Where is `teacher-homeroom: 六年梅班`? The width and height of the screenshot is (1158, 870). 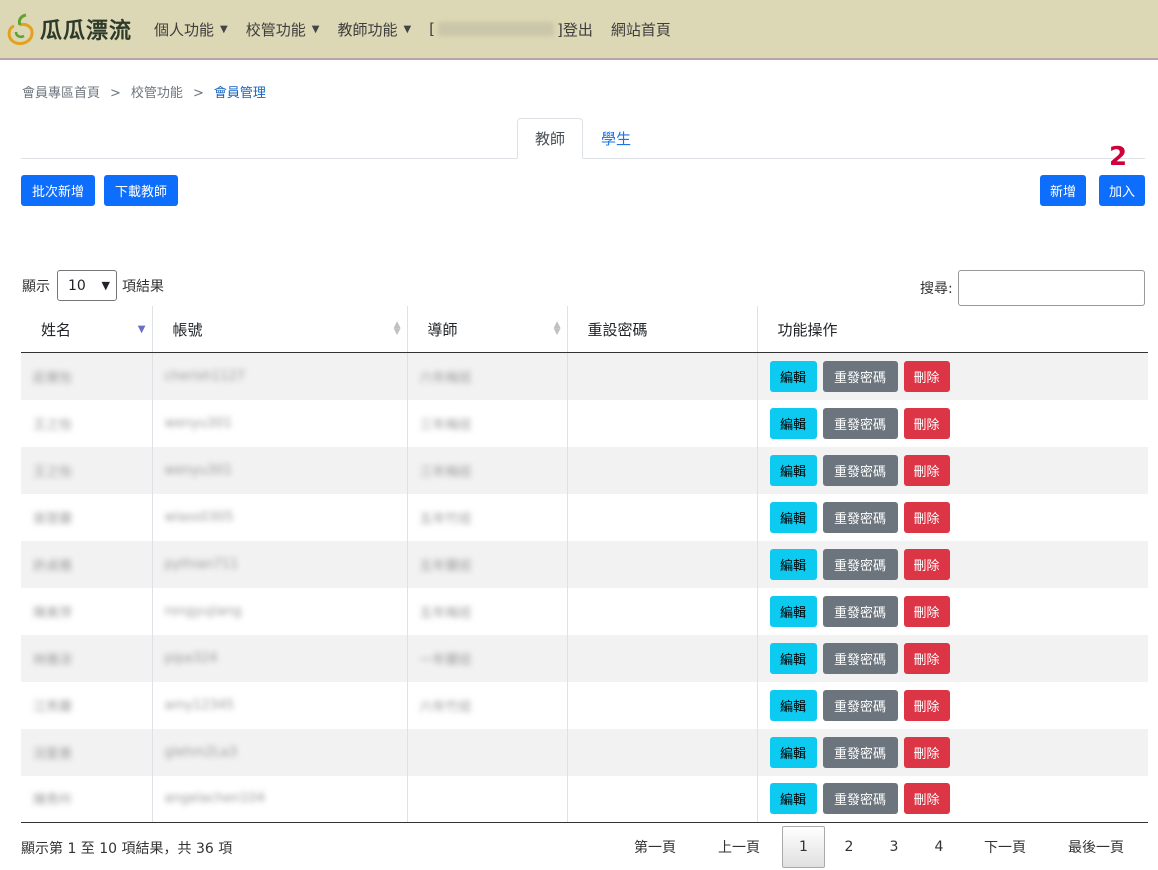
teacher-homeroom: 六年梅班 is located at coordinates (445, 378).